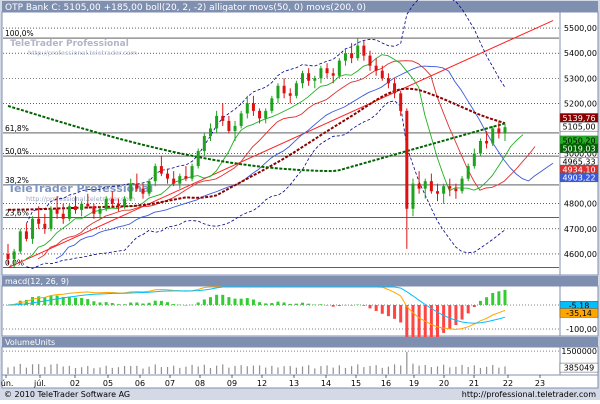 The height and width of the screenshot is (404, 600). Describe the element at coordinates (580, 53) in the screenshot. I see `price-tick-label: 5400,00` at that location.